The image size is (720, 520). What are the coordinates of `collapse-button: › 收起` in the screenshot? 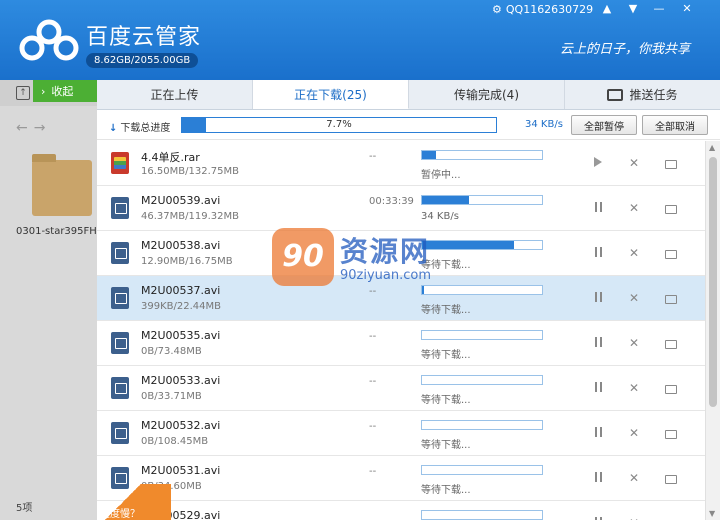 It's located at (65, 91).